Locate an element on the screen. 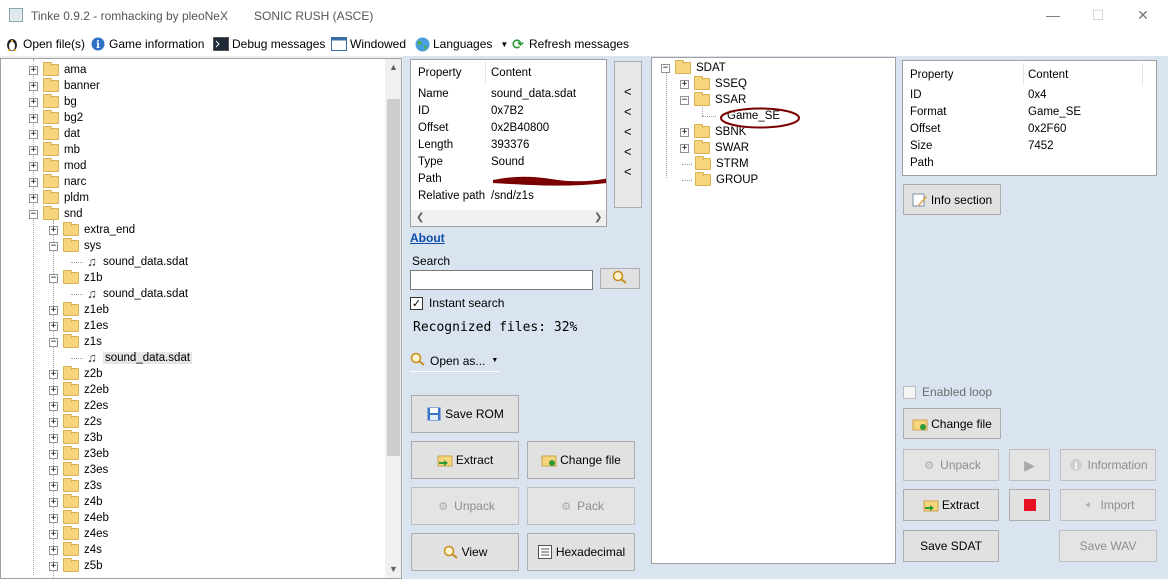 The width and height of the screenshot is (1168, 579). tree-item-folder: + z1eb is located at coordinates (79, 310).